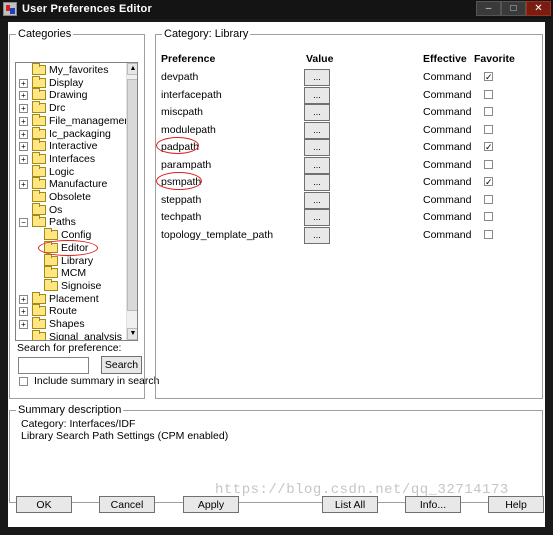 Image resolution: width=553 pixels, height=535 pixels. Describe the element at coordinates (211, 504) in the screenshot. I see `apply-button: Apply` at that location.